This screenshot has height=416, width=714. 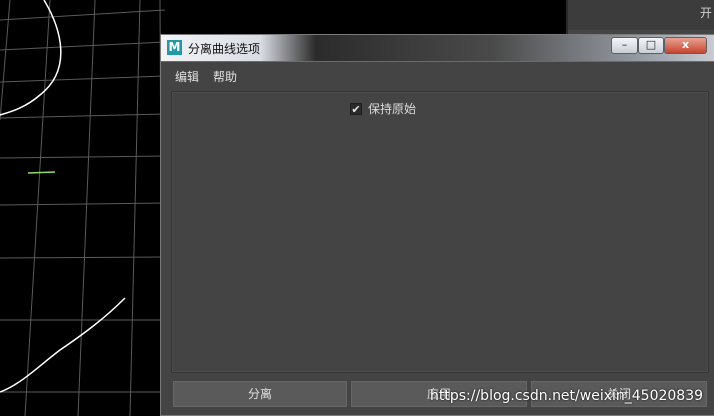 I want to click on keep-original-label: 保持原始, so click(x=392, y=109).